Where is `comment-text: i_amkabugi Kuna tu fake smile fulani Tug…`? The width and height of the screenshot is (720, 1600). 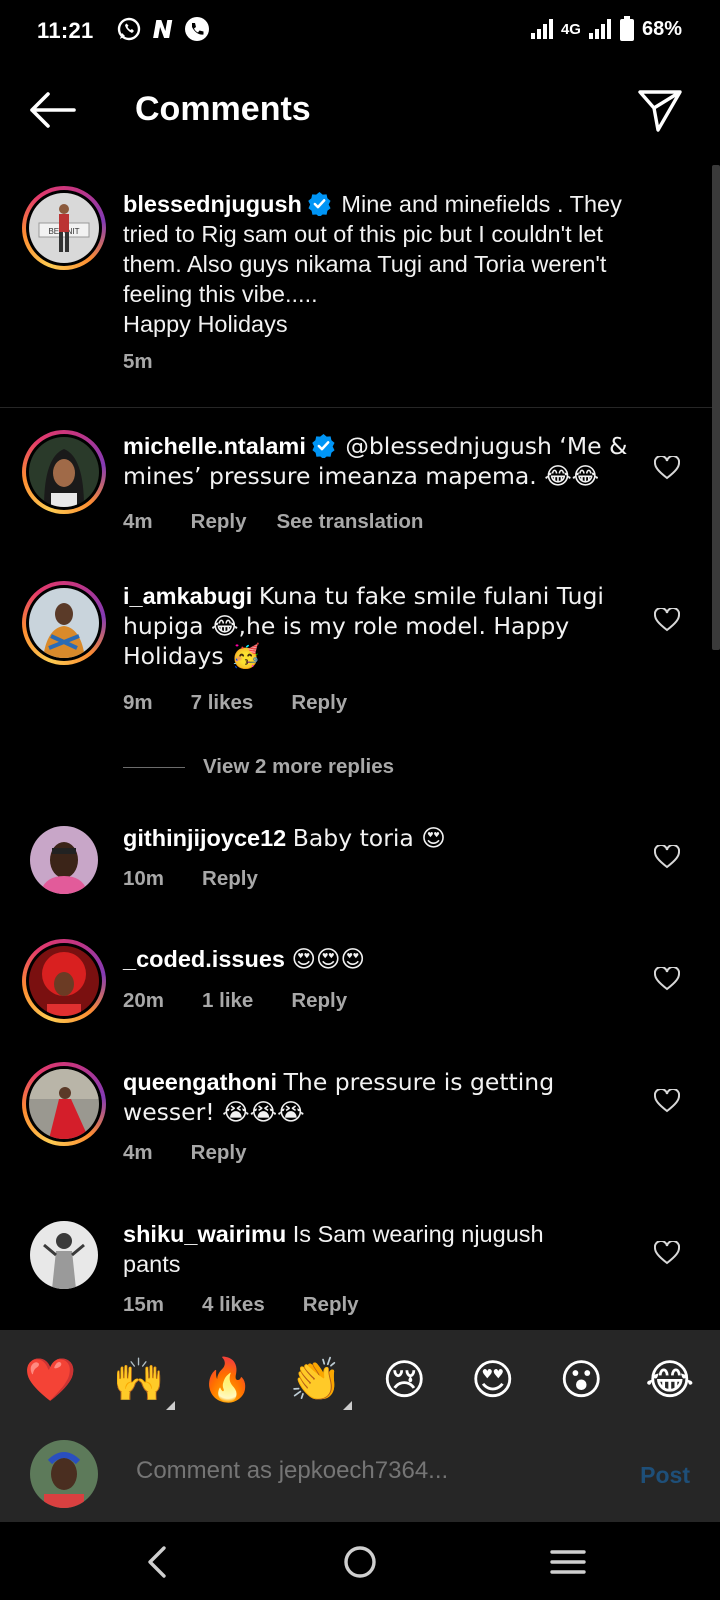 comment-text: i_amkabugi Kuna tu fake smile fulani Tug… is located at coordinates (383, 626).